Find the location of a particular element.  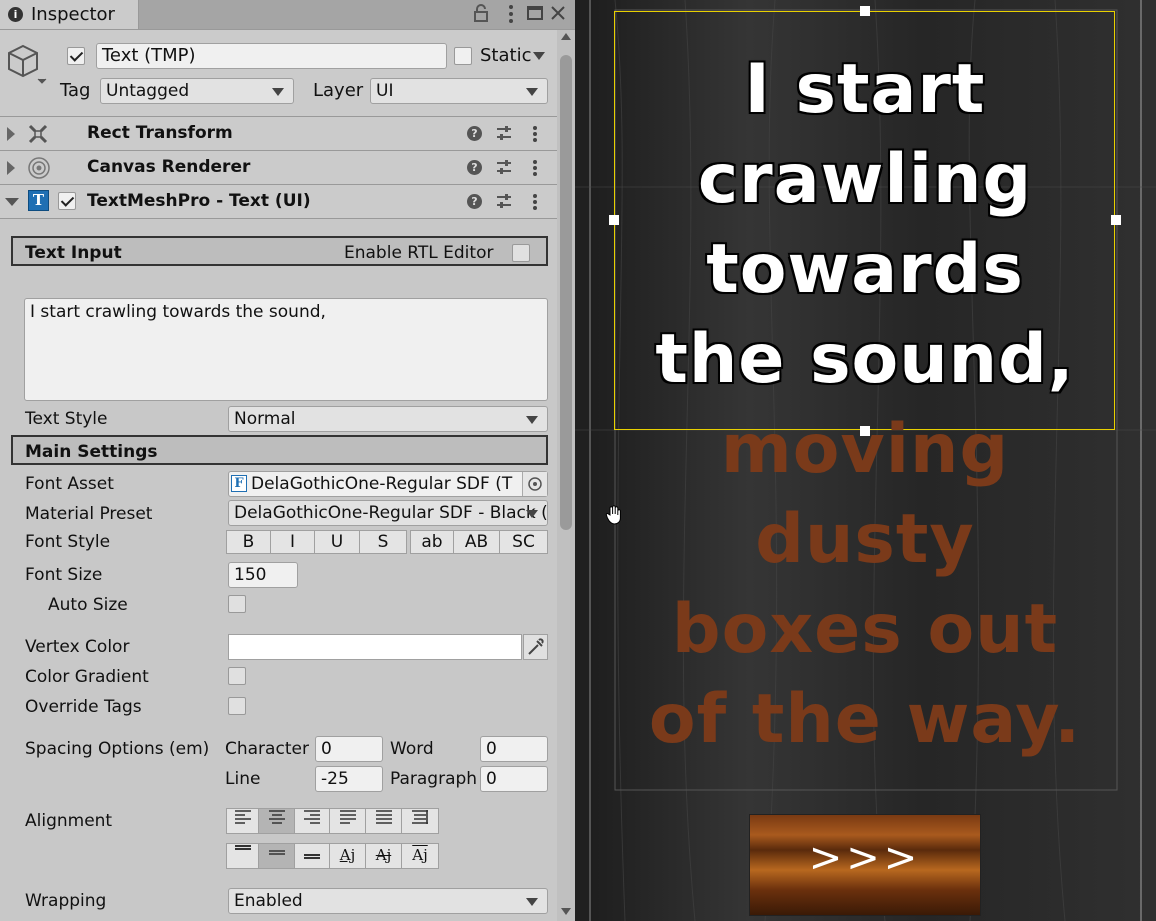

valign-baseline-button: Aj is located at coordinates (347, 856).